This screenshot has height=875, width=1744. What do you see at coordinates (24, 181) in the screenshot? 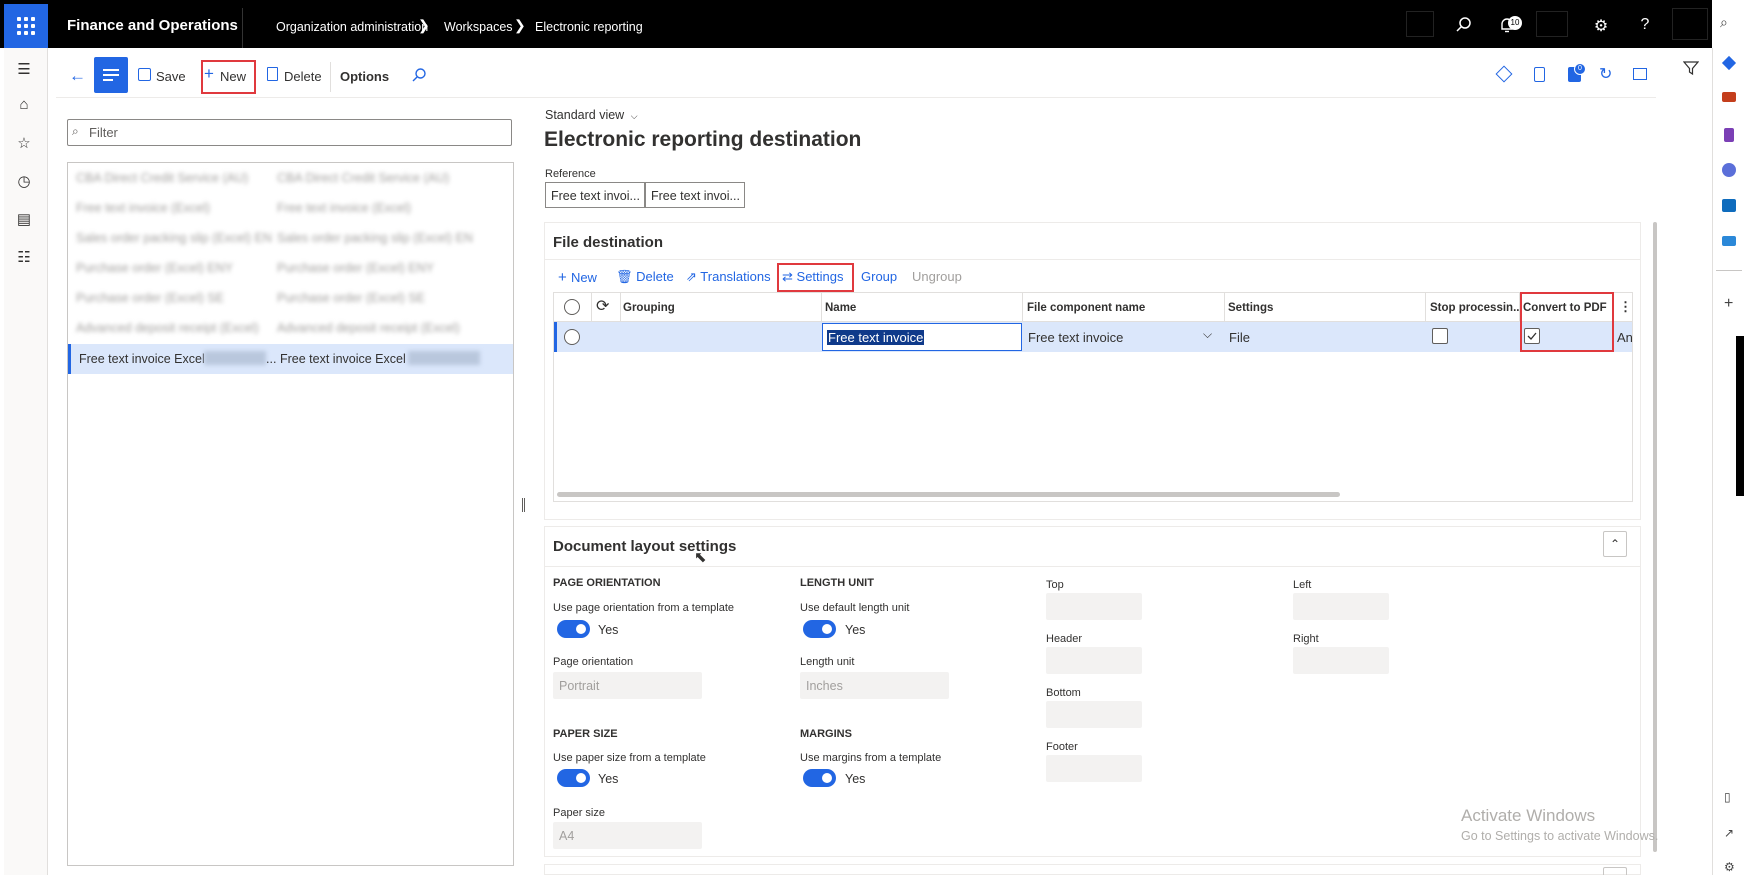
I see `recent-clock-icon: ◷` at bounding box center [24, 181].